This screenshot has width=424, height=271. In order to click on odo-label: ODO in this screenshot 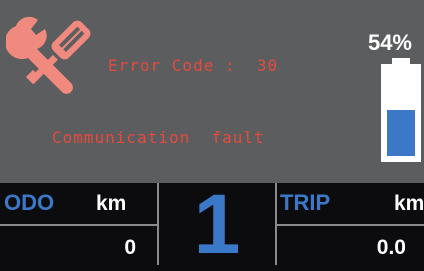, I will do `click(29, 202)`.